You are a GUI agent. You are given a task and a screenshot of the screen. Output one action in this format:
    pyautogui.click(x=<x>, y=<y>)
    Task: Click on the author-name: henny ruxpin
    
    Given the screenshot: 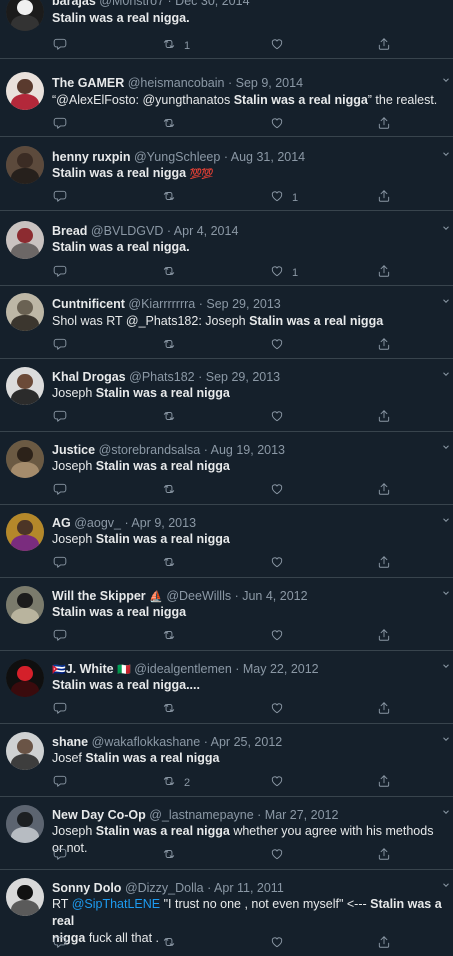 What is the action you would take?
    pyautogui.click(x=91, y=157)
    